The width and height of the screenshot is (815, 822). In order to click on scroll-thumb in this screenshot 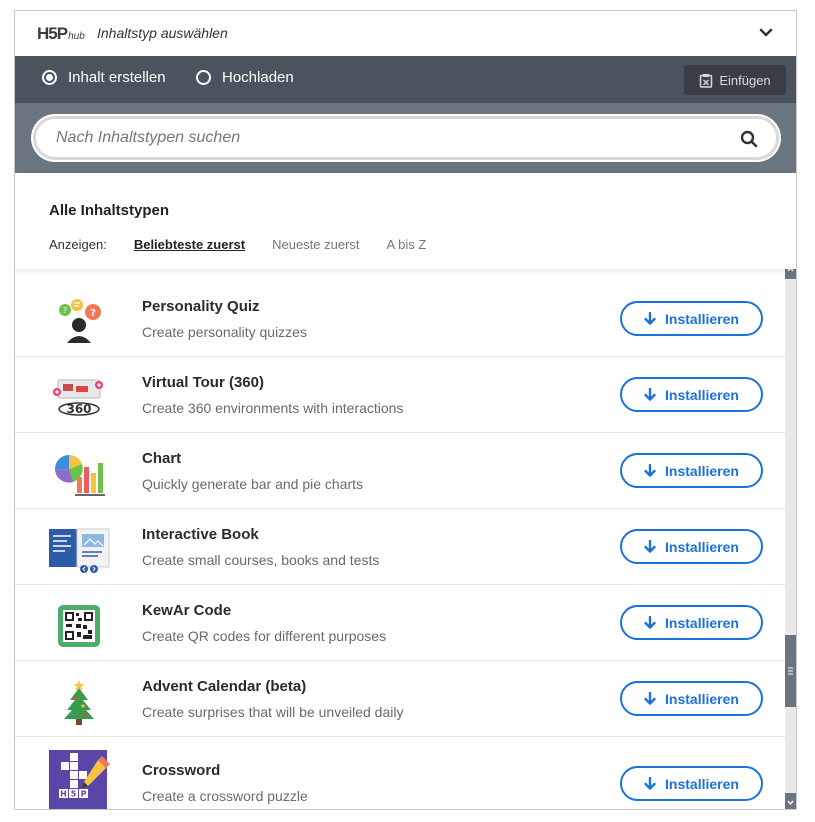, I will do `click(790, 671)`.